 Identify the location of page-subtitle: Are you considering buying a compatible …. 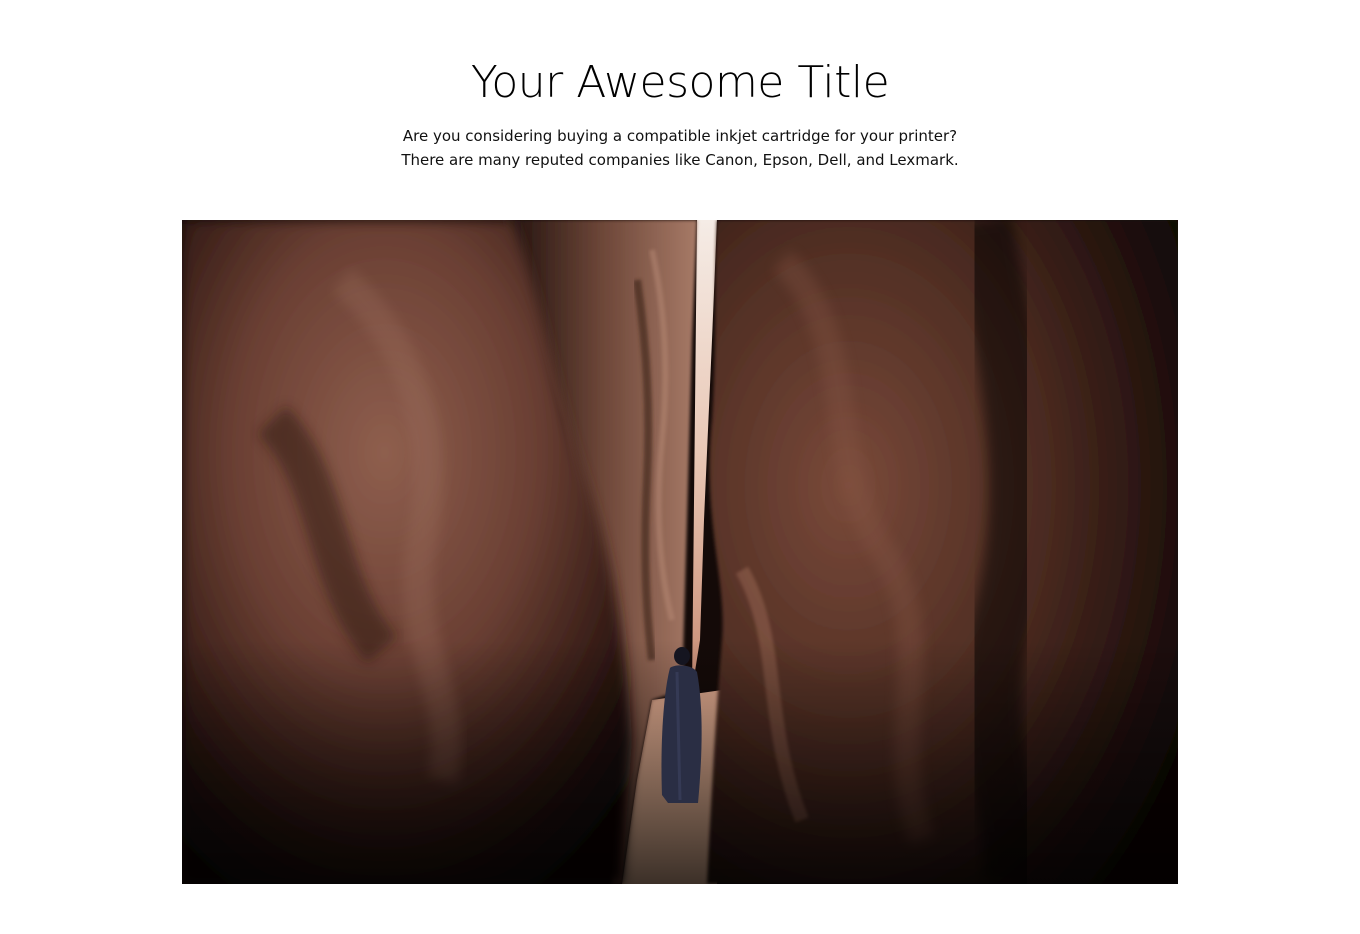
(680, 148).